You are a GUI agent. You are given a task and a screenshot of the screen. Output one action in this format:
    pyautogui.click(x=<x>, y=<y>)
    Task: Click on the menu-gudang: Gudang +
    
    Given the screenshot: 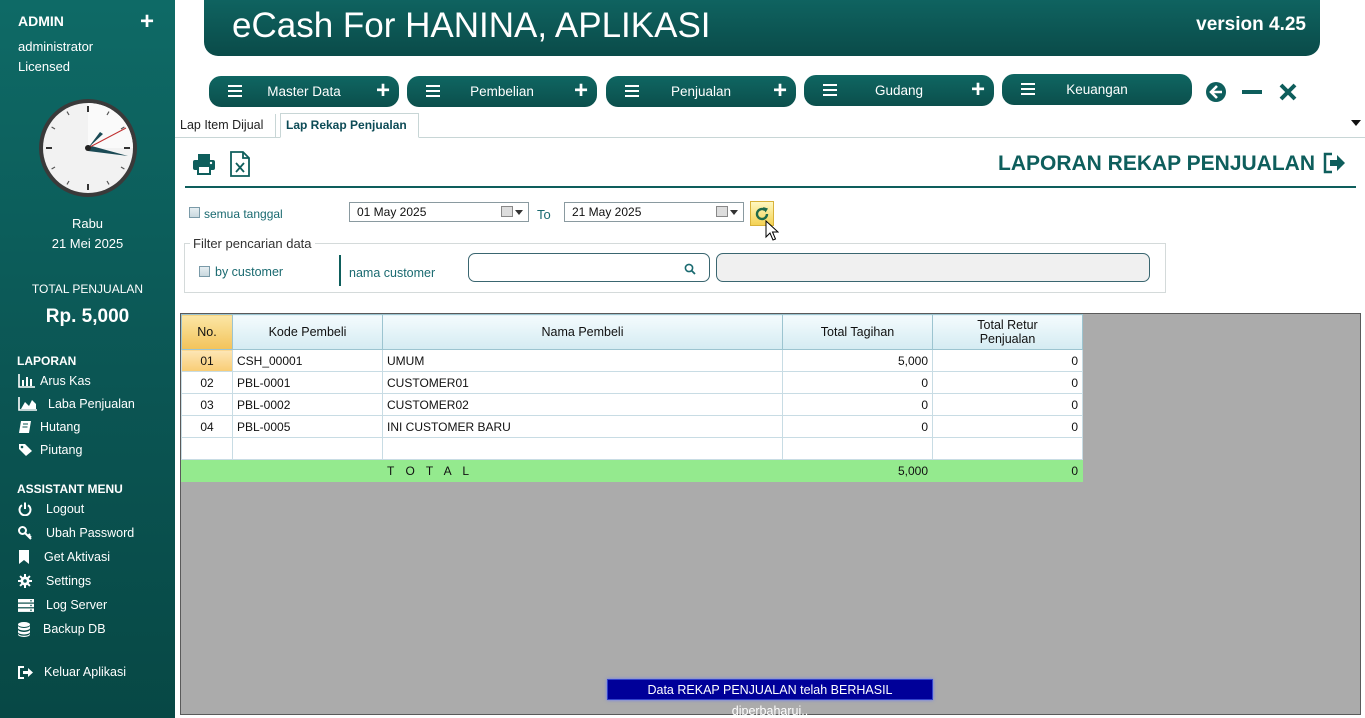 What is the action you would take?
    pyautogui.click(x=899, y=90)
    